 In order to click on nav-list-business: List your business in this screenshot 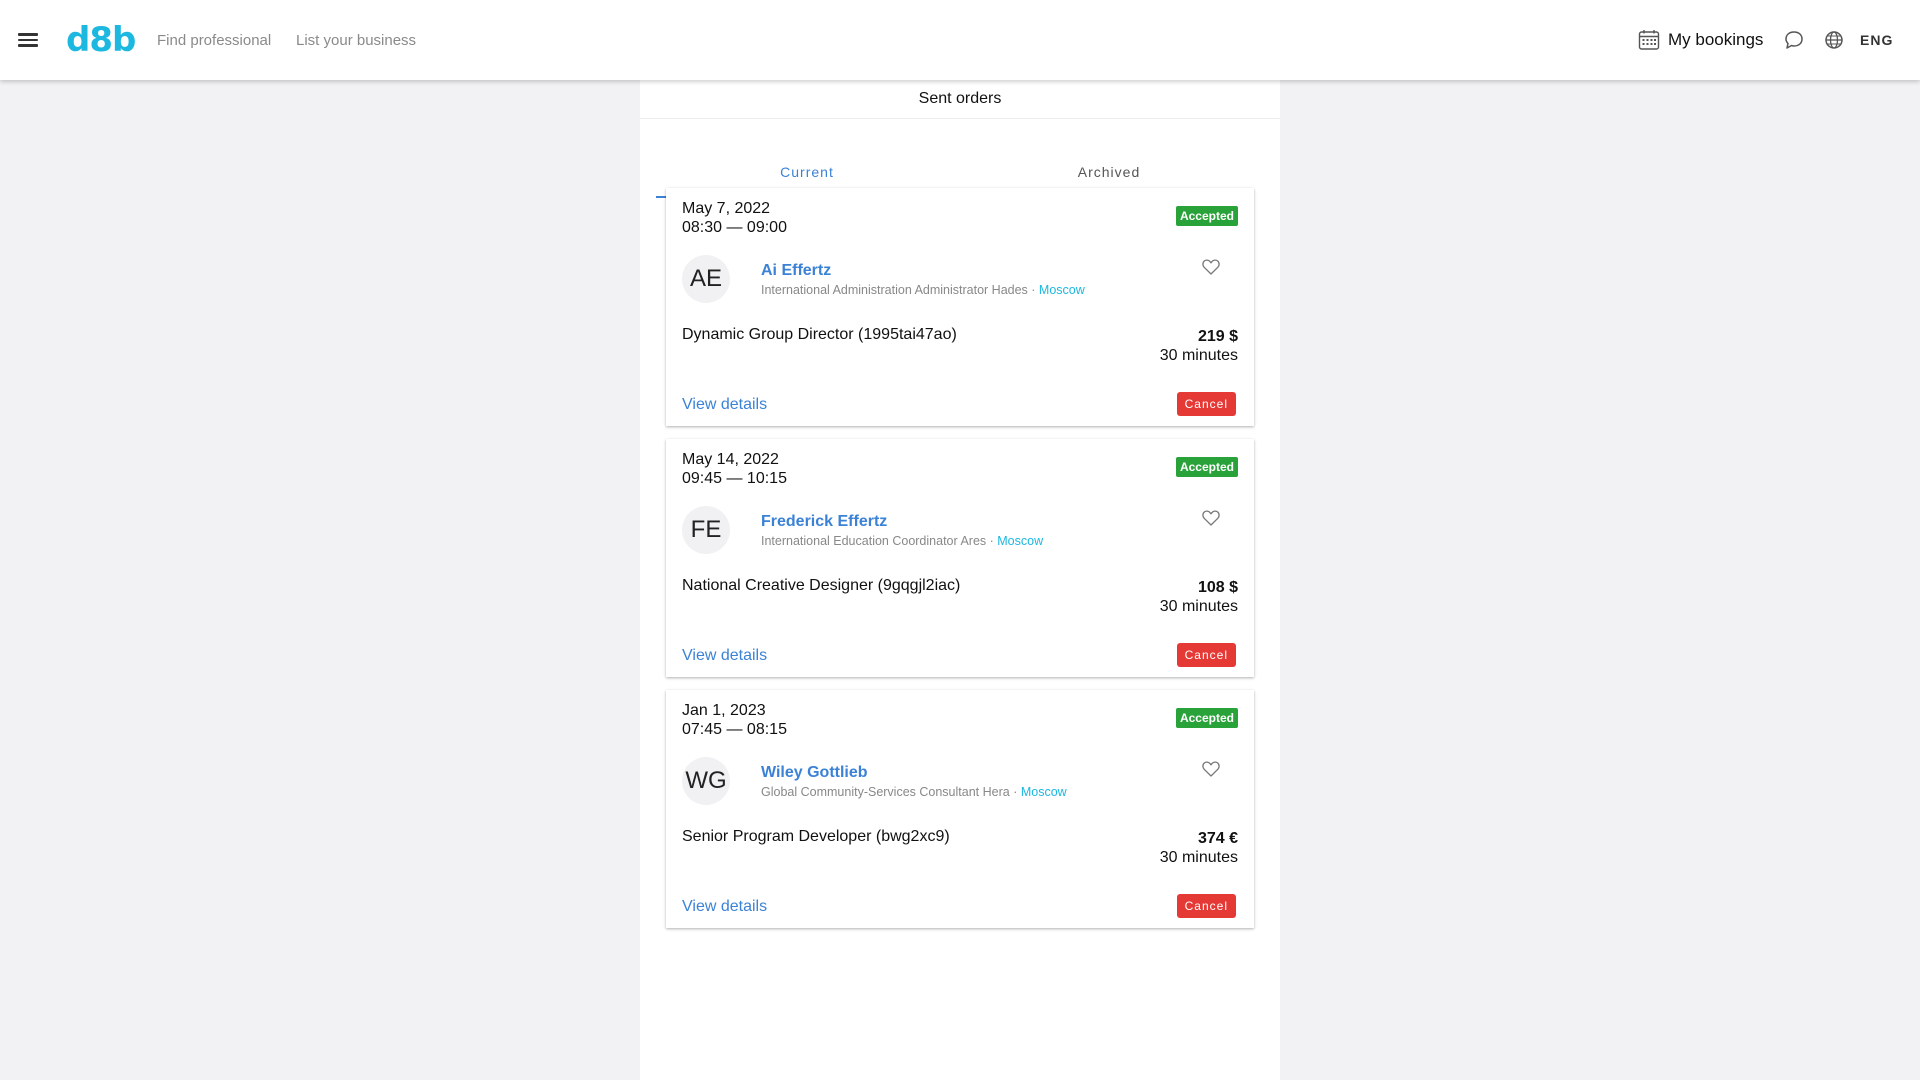, I will do `click(356, 40)`.